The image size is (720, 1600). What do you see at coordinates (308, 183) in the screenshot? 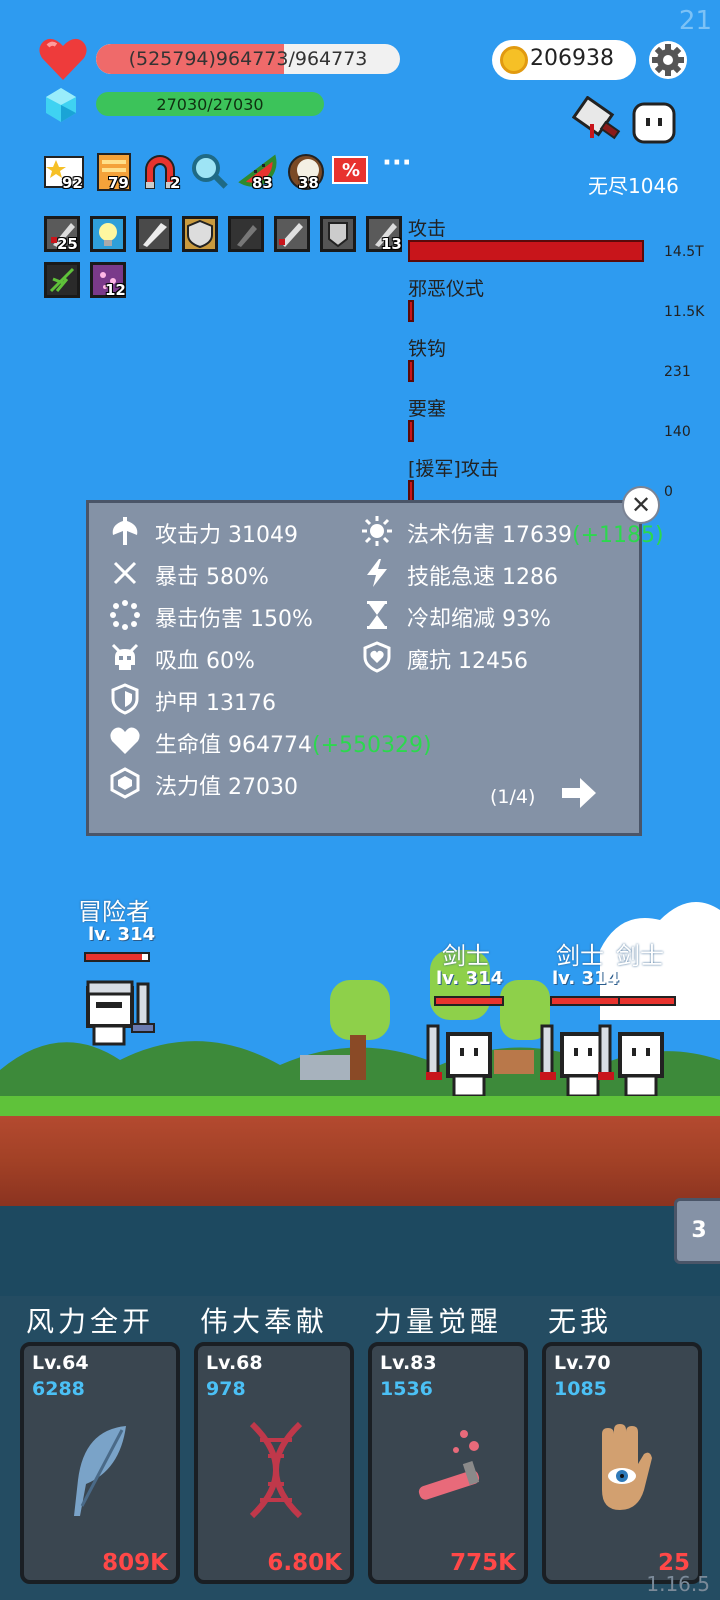
I see `buff-count: 38` at bounding box center [308, 183].